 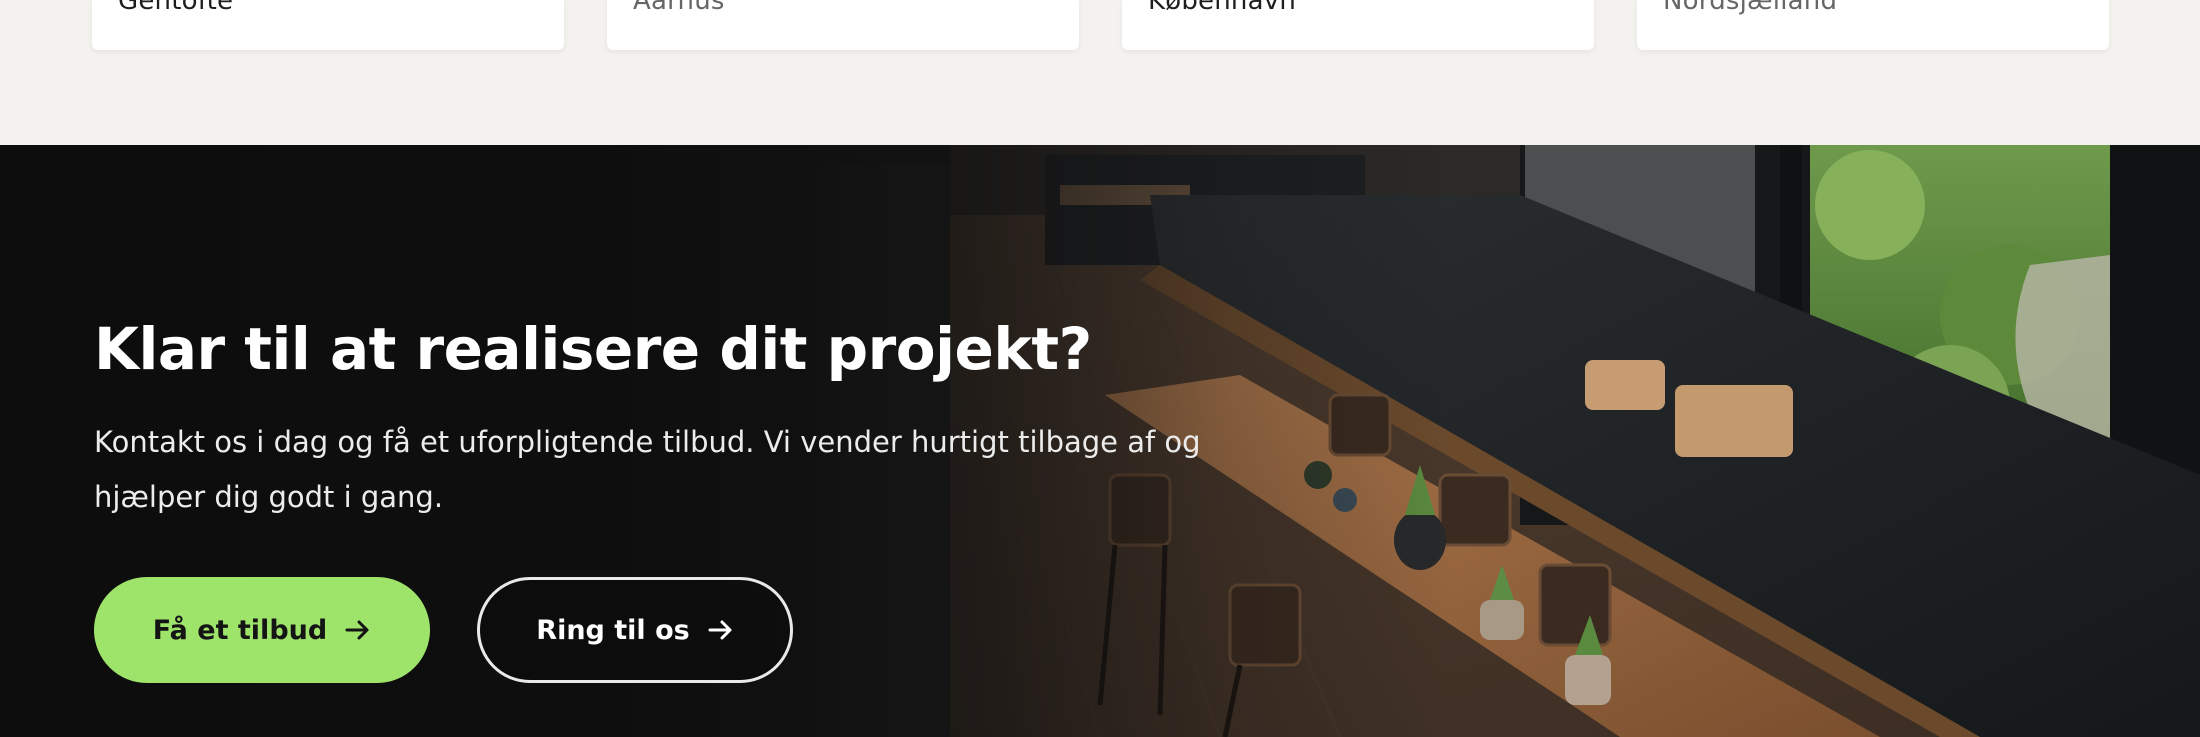 I want to click on cta-headline: Klar til at realisere dit projekt?, so click(x=593, y=349).